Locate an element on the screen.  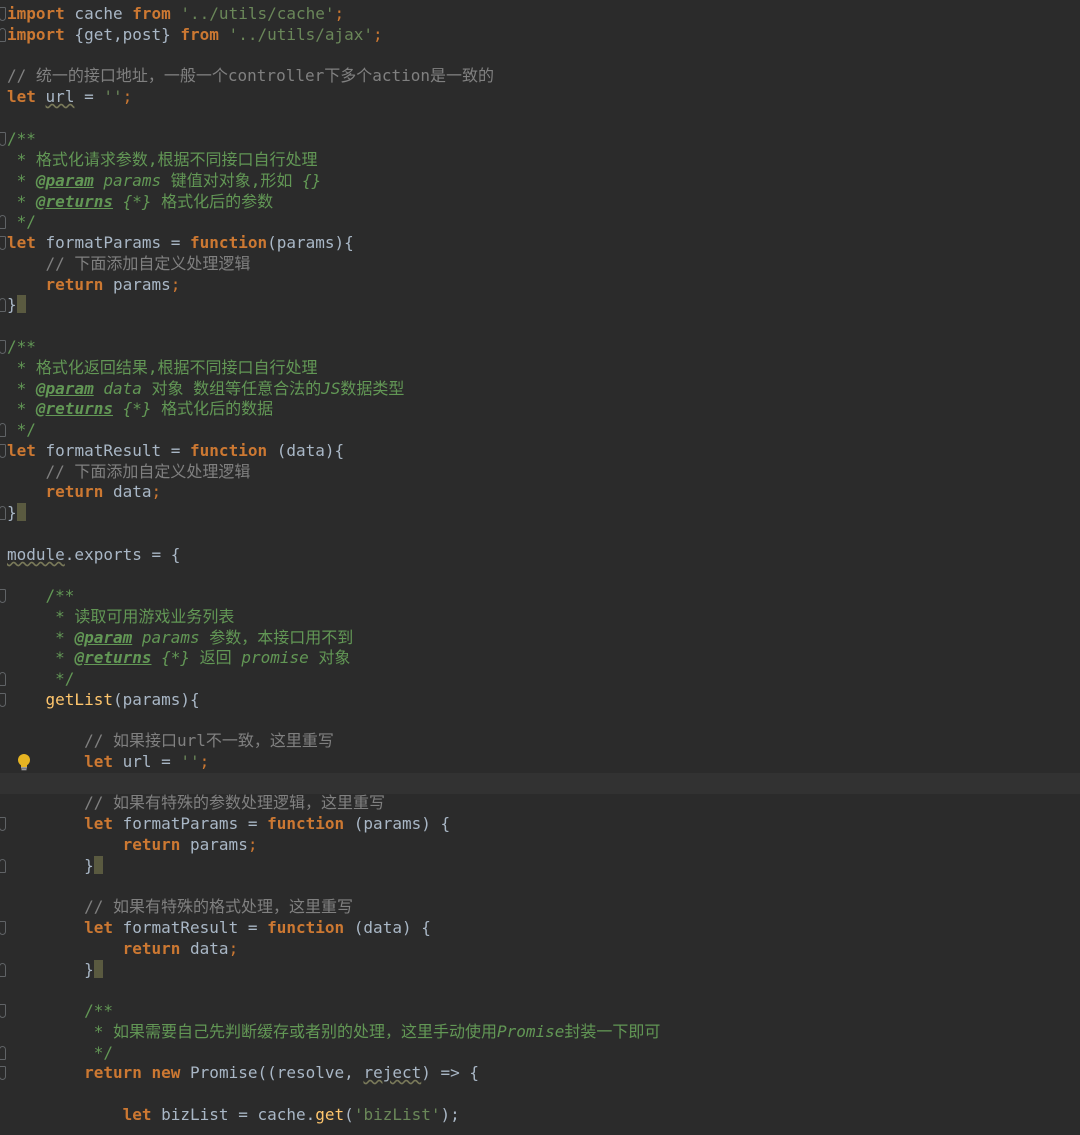
string-literal: 'bizList' is located at coordinates (397, 1114).